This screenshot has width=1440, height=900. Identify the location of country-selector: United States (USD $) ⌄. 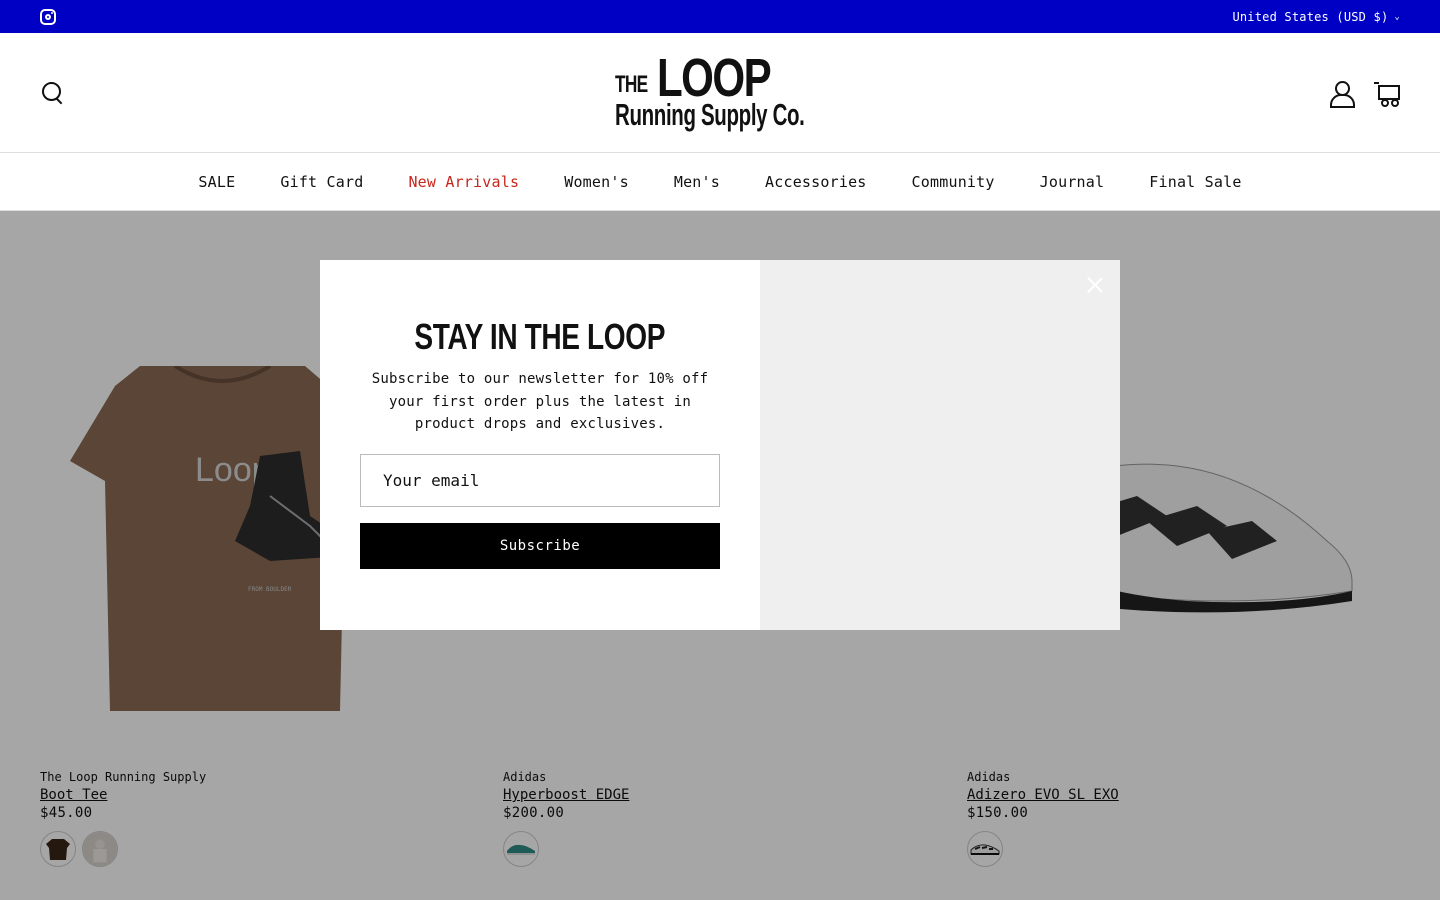
(1316, 17).